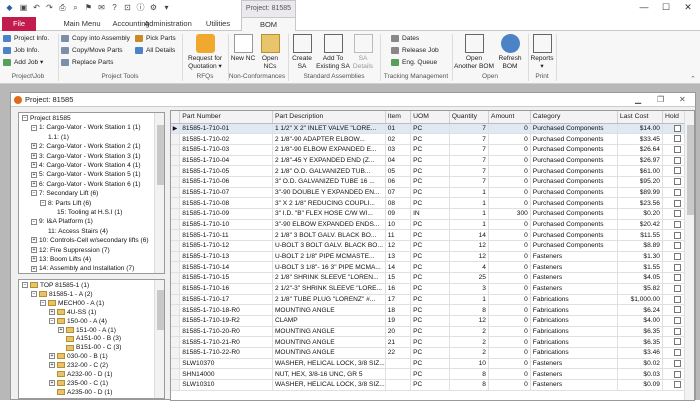 The image size is (700, 401). I want to click on sa-details-button: SA Details, so click(363, 52).